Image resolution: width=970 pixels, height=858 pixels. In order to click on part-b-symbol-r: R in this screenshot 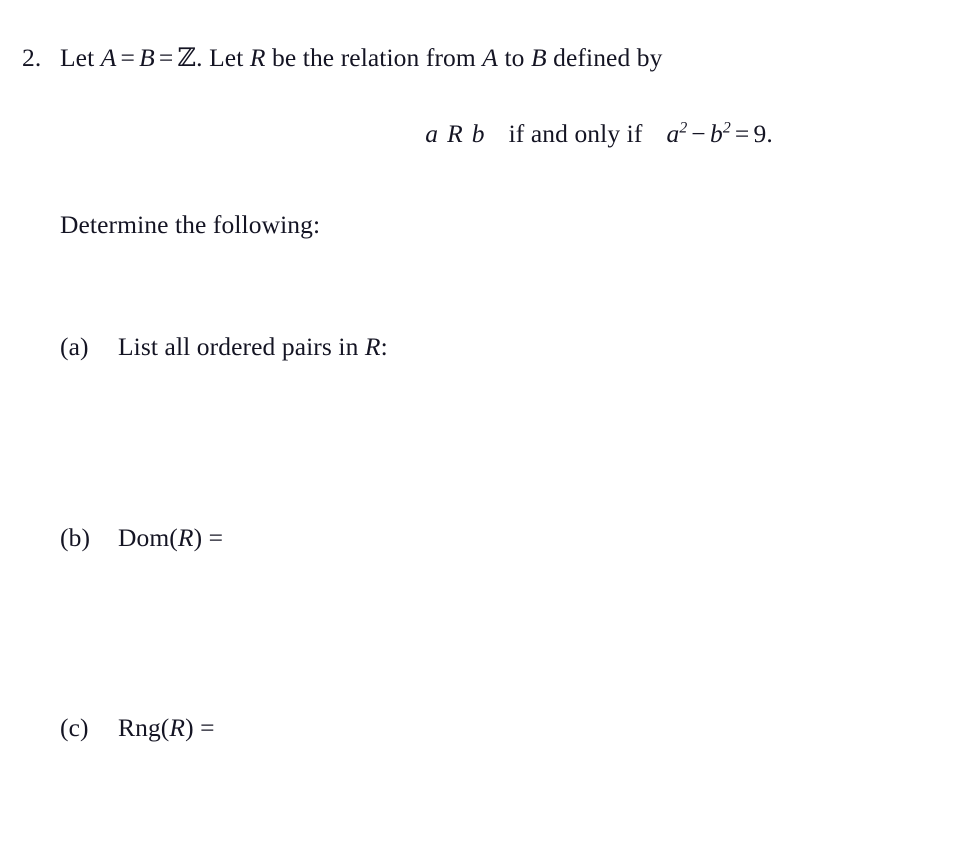, I will do `click(185, 537)`.